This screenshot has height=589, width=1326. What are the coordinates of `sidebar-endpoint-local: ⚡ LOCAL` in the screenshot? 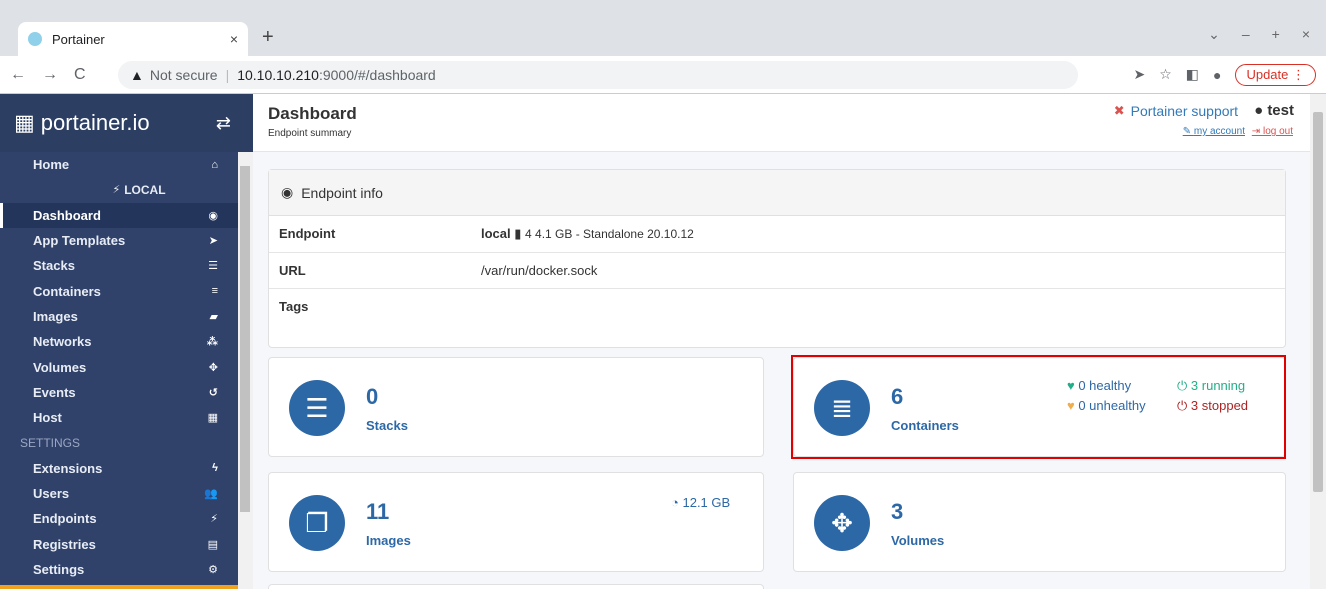 It's located at (119, 189).